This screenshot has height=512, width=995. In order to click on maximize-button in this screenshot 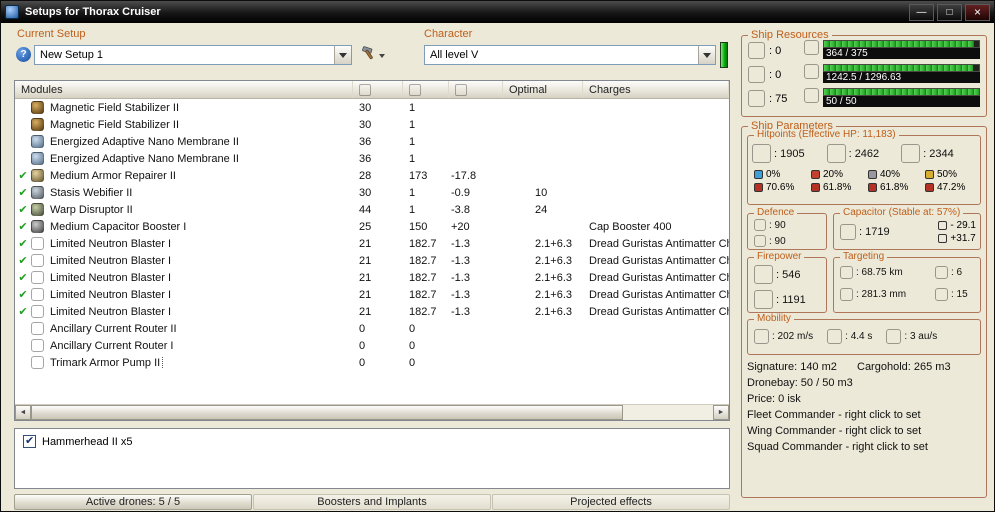, I will do `click(949, 12)`.